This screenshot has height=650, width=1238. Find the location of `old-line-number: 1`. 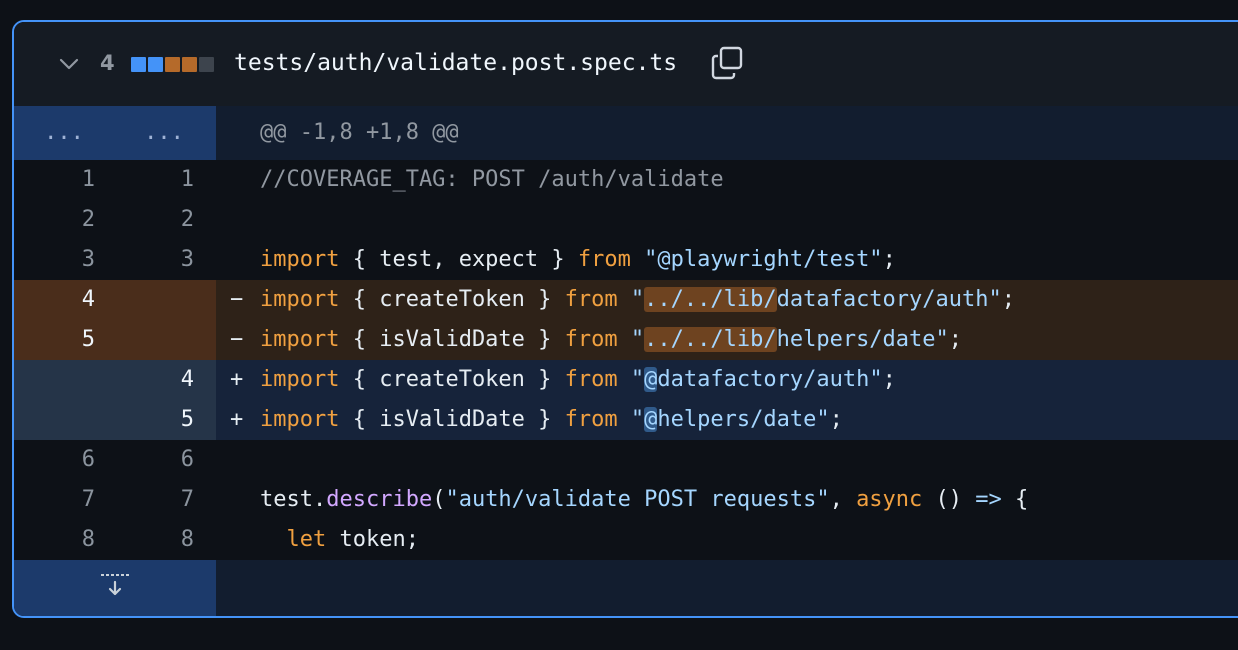

old-line-number: 1 is located at coordinates (64, 180).